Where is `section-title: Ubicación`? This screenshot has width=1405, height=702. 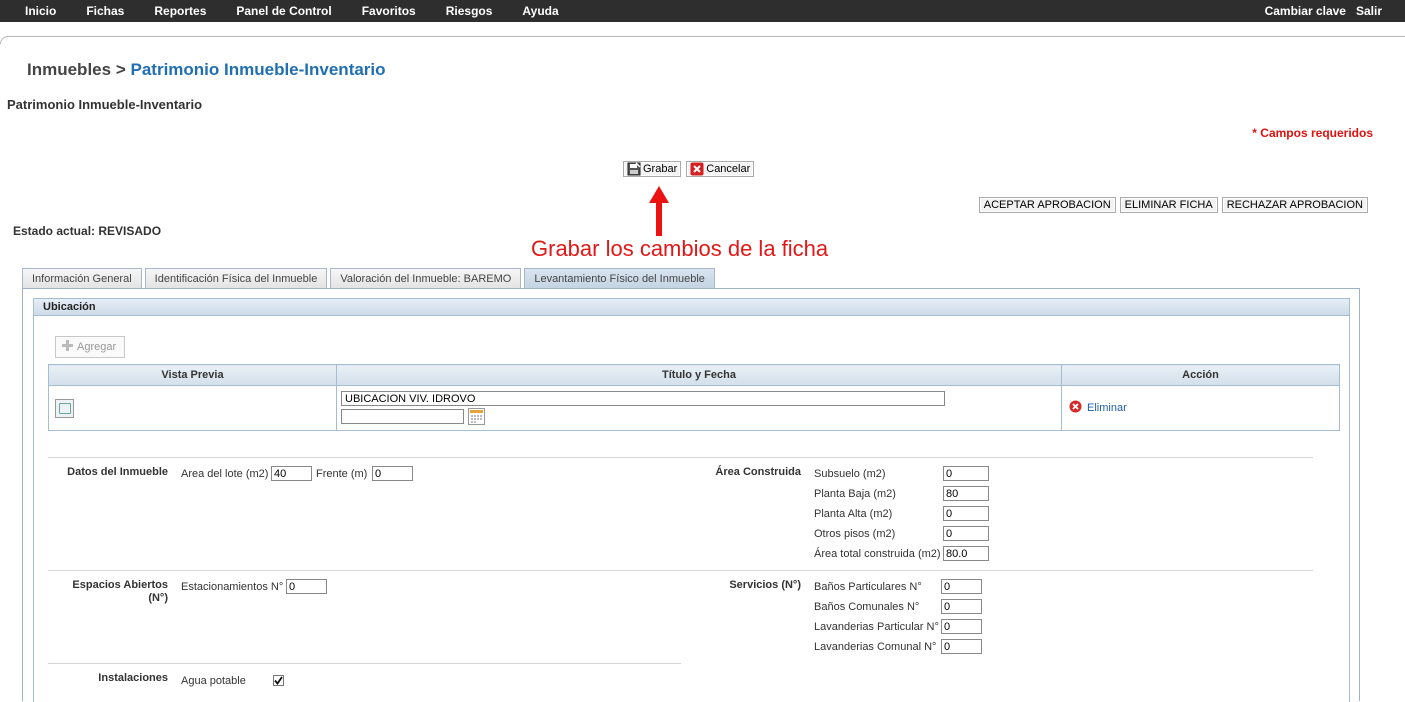 section-title: Ubicación is located at coordinates (691, 307).